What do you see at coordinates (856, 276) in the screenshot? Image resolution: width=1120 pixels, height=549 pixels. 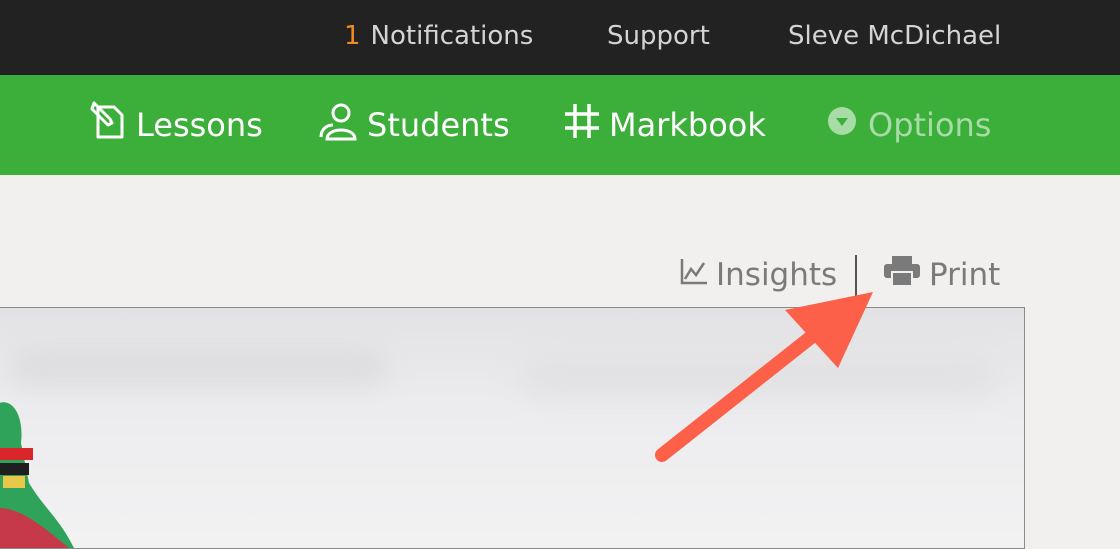 I see `toolbar-divider` at bounding box center [856, 276].